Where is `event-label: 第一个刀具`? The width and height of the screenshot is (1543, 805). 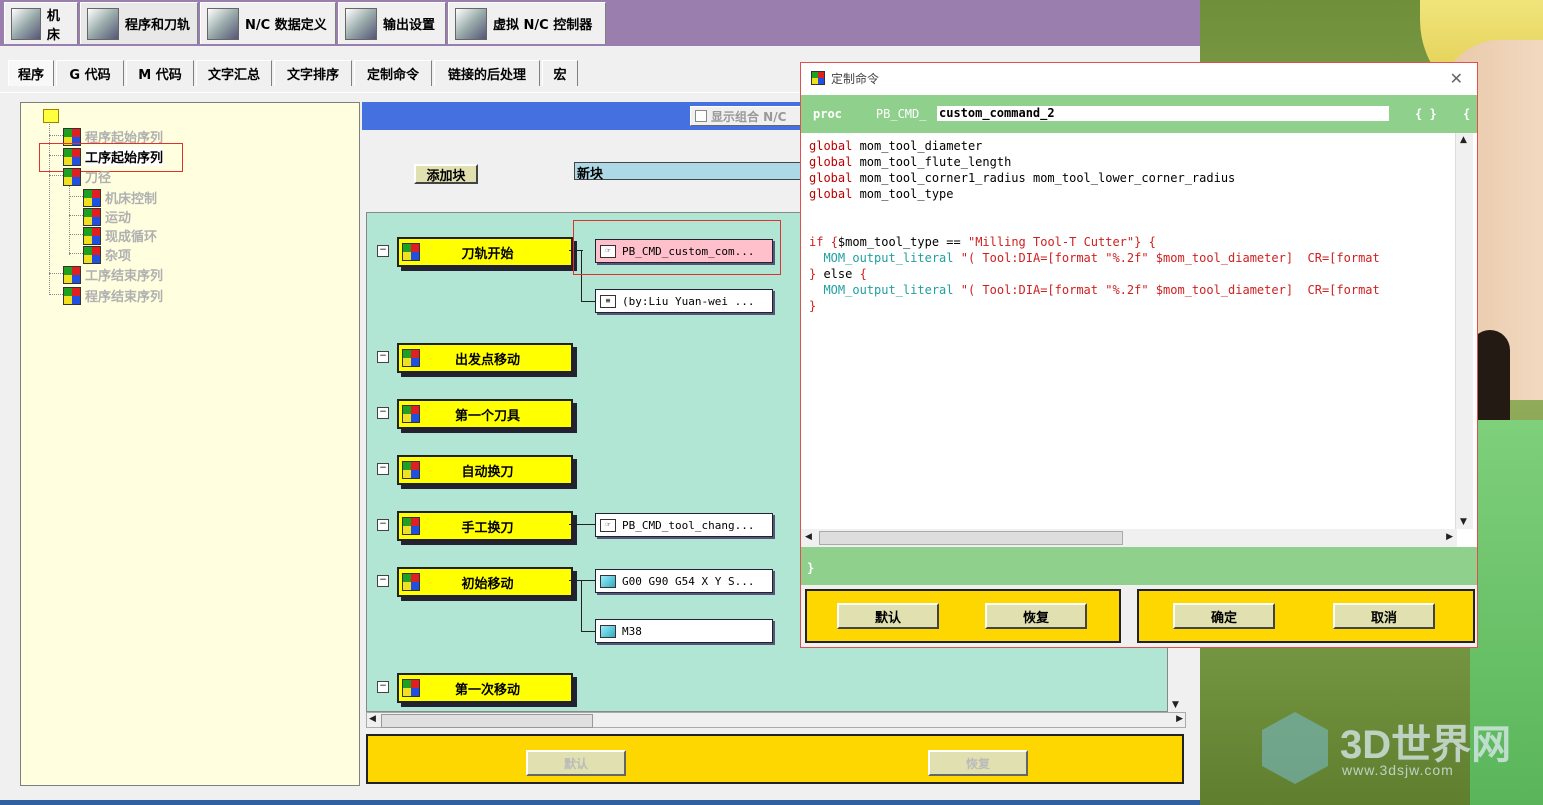
event-label: 第一个刀具 is located at coordinates (487, 416).